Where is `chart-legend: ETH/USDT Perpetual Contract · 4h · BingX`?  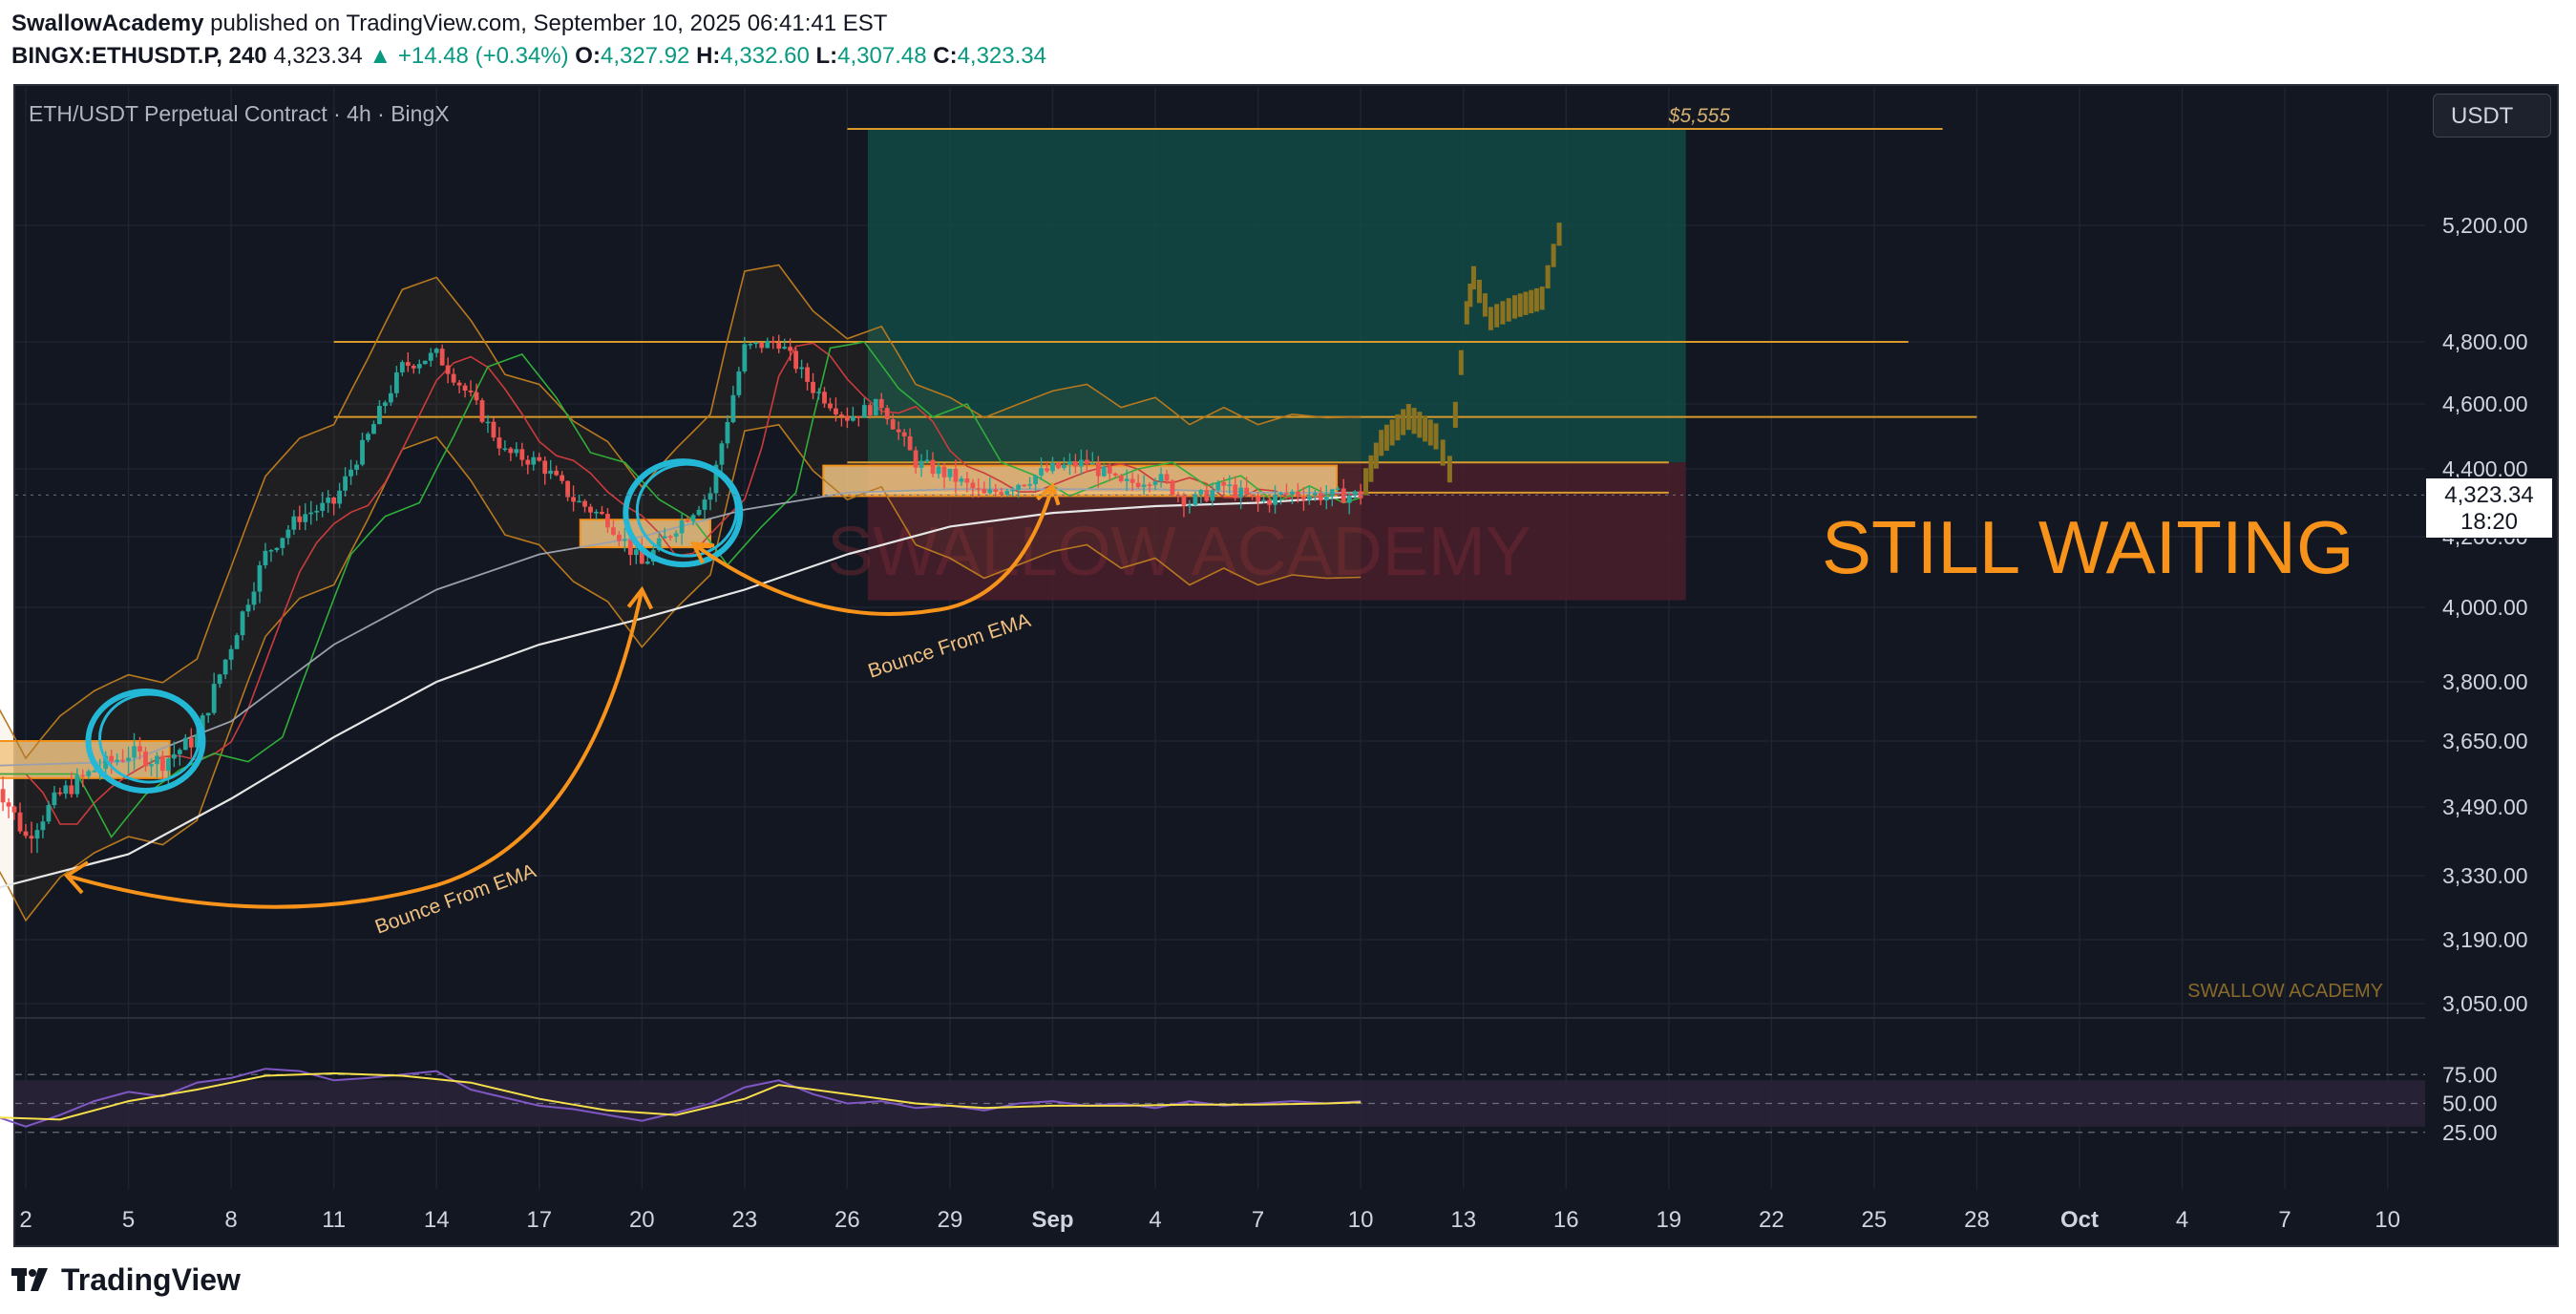 chart-legend: ETH/USDT Perpetual Contract · 4h · BingX is located at coordinates (239, 113).